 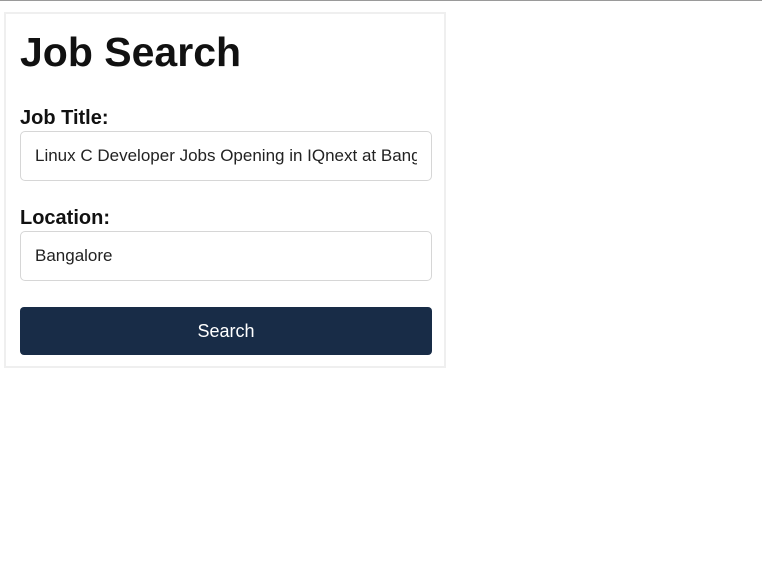 I want to click on location-input, so click(x=226, y=256).